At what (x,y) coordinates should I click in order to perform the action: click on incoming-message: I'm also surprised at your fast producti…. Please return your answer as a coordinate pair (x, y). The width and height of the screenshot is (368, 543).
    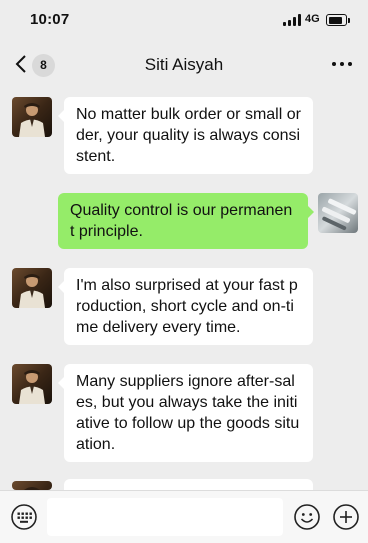
    Looking at the image, I should click on (185, 306).